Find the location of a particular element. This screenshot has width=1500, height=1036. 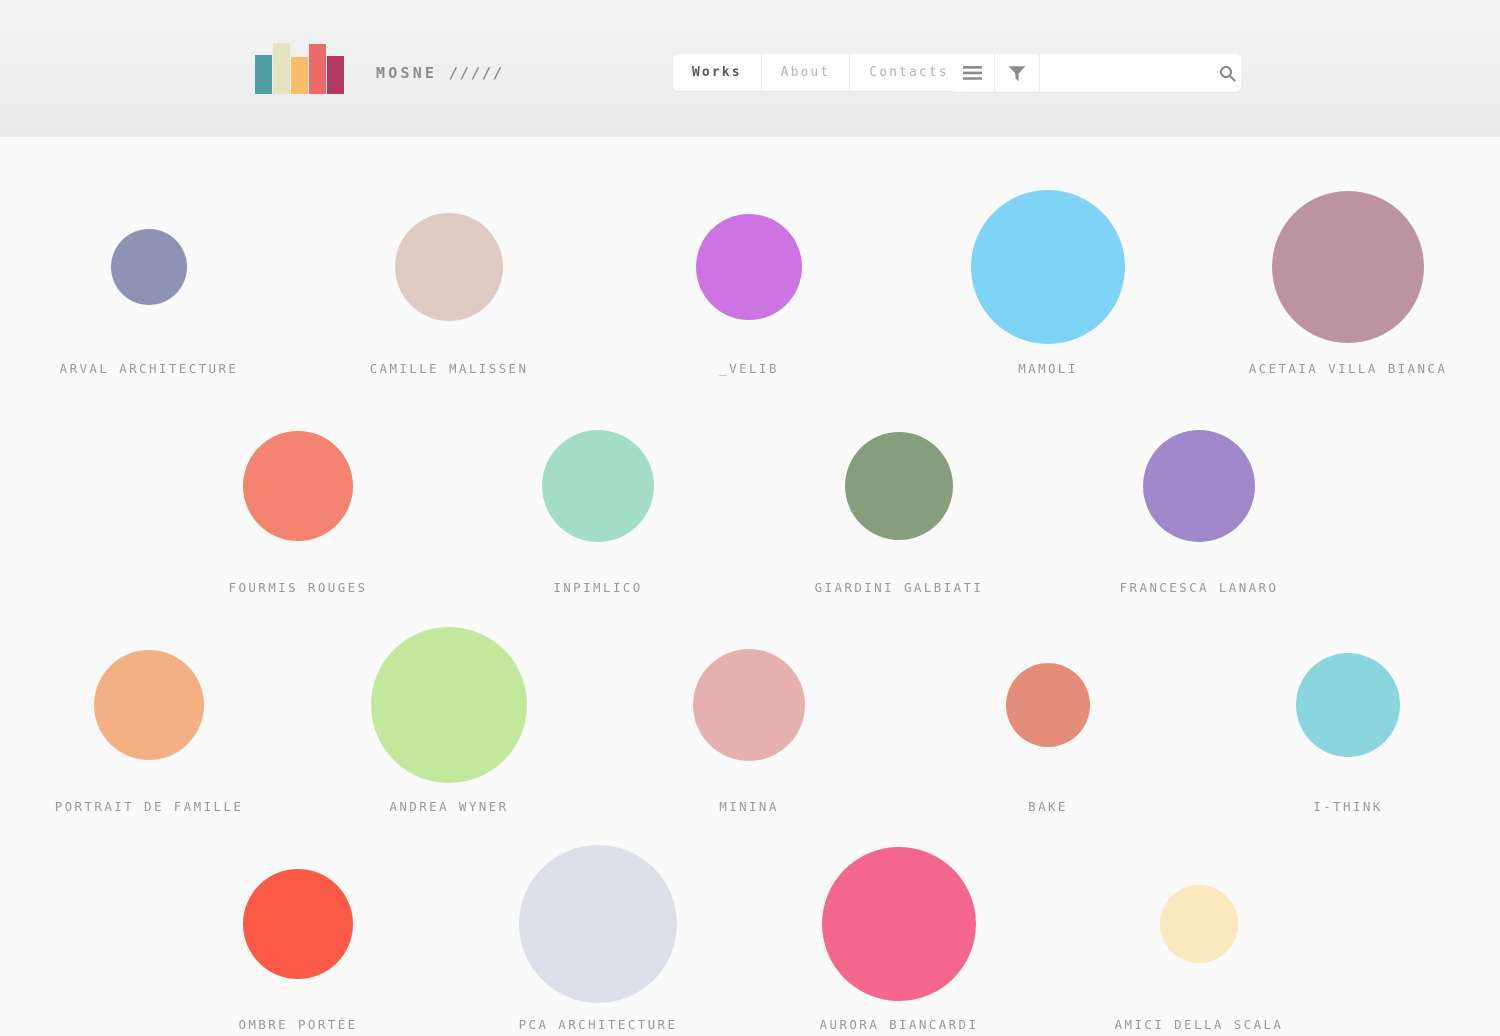

work-item: ARVAL ARCHITECTURE is located at coordinates (149, 302).